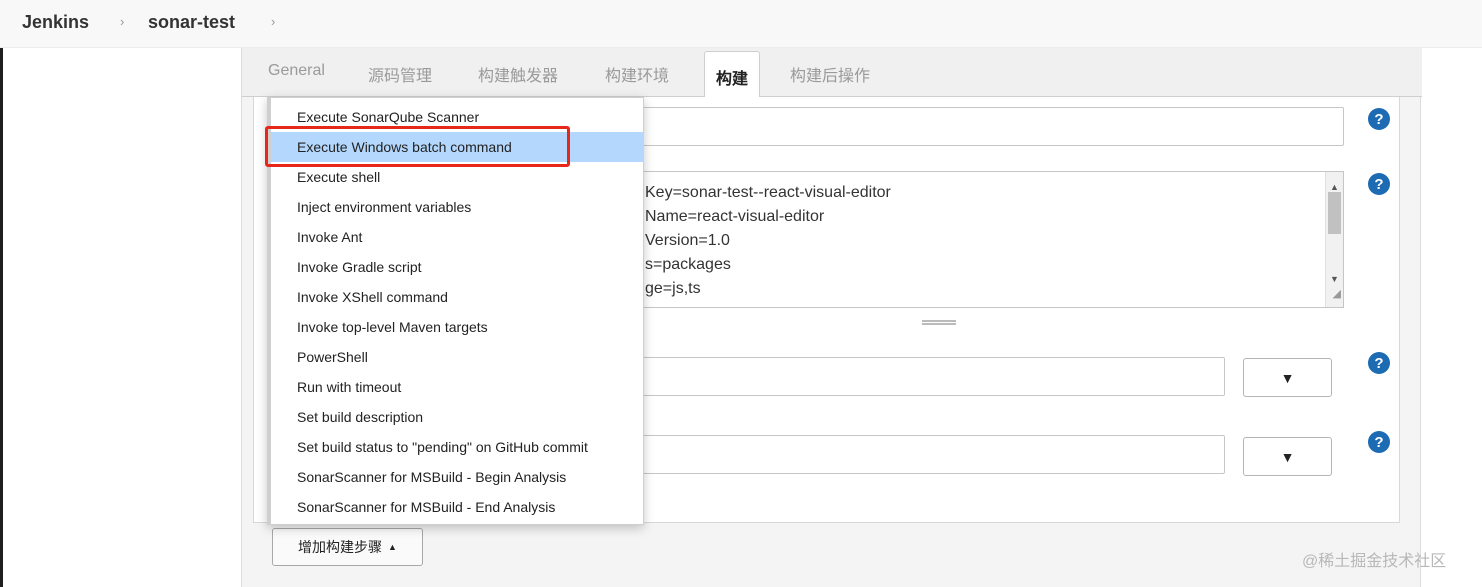 This screenshot has width=1482, height=587. I want to click on scroll-thumb, so click(1334, 213).